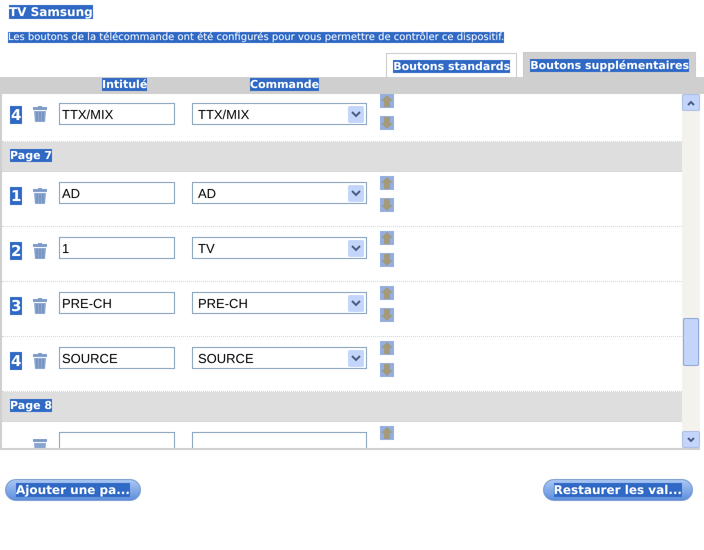 The height and width of the screenshot is (550, 704). I want to click on row-number: 2, so click(16, 251).